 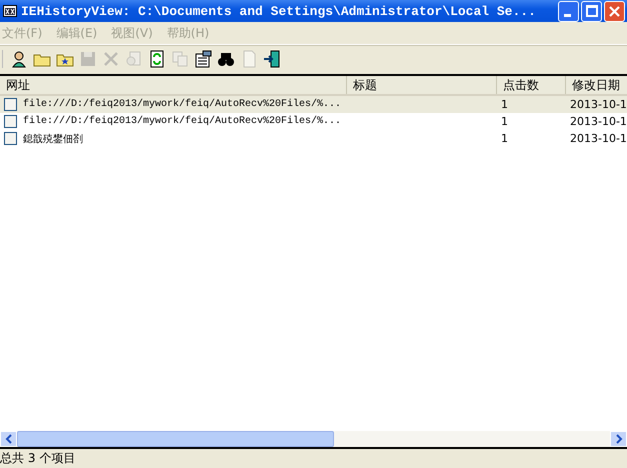 I want to click on exit-icon, so click(x=272, y=59).